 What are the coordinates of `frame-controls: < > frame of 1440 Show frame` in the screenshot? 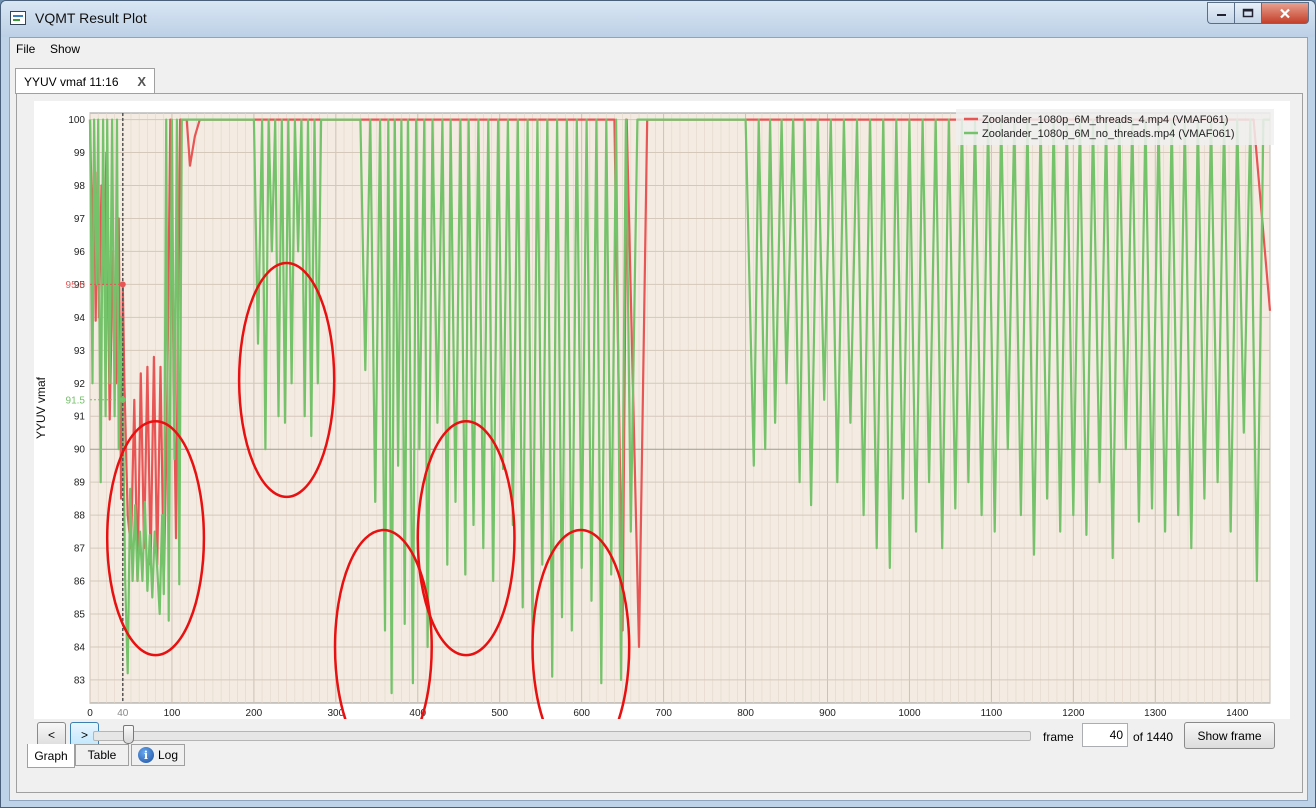 It's located at (659, 736).